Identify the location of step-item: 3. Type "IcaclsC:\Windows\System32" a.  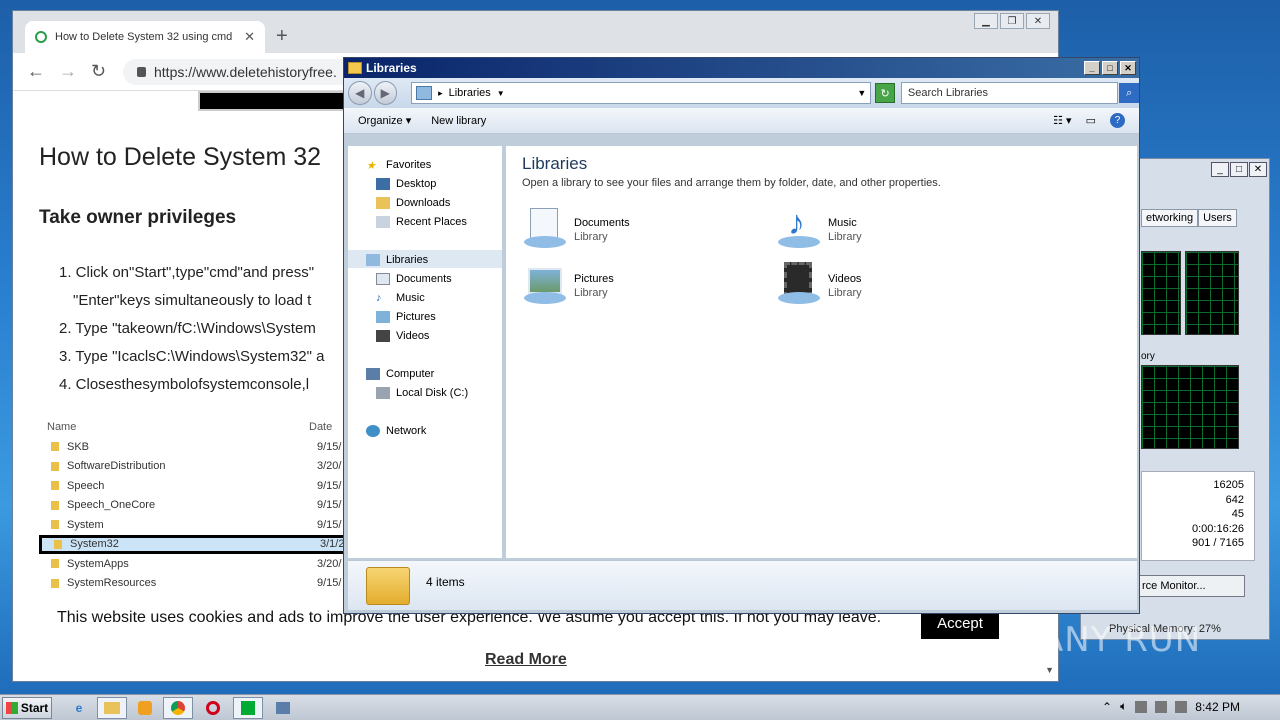
(192, 356).